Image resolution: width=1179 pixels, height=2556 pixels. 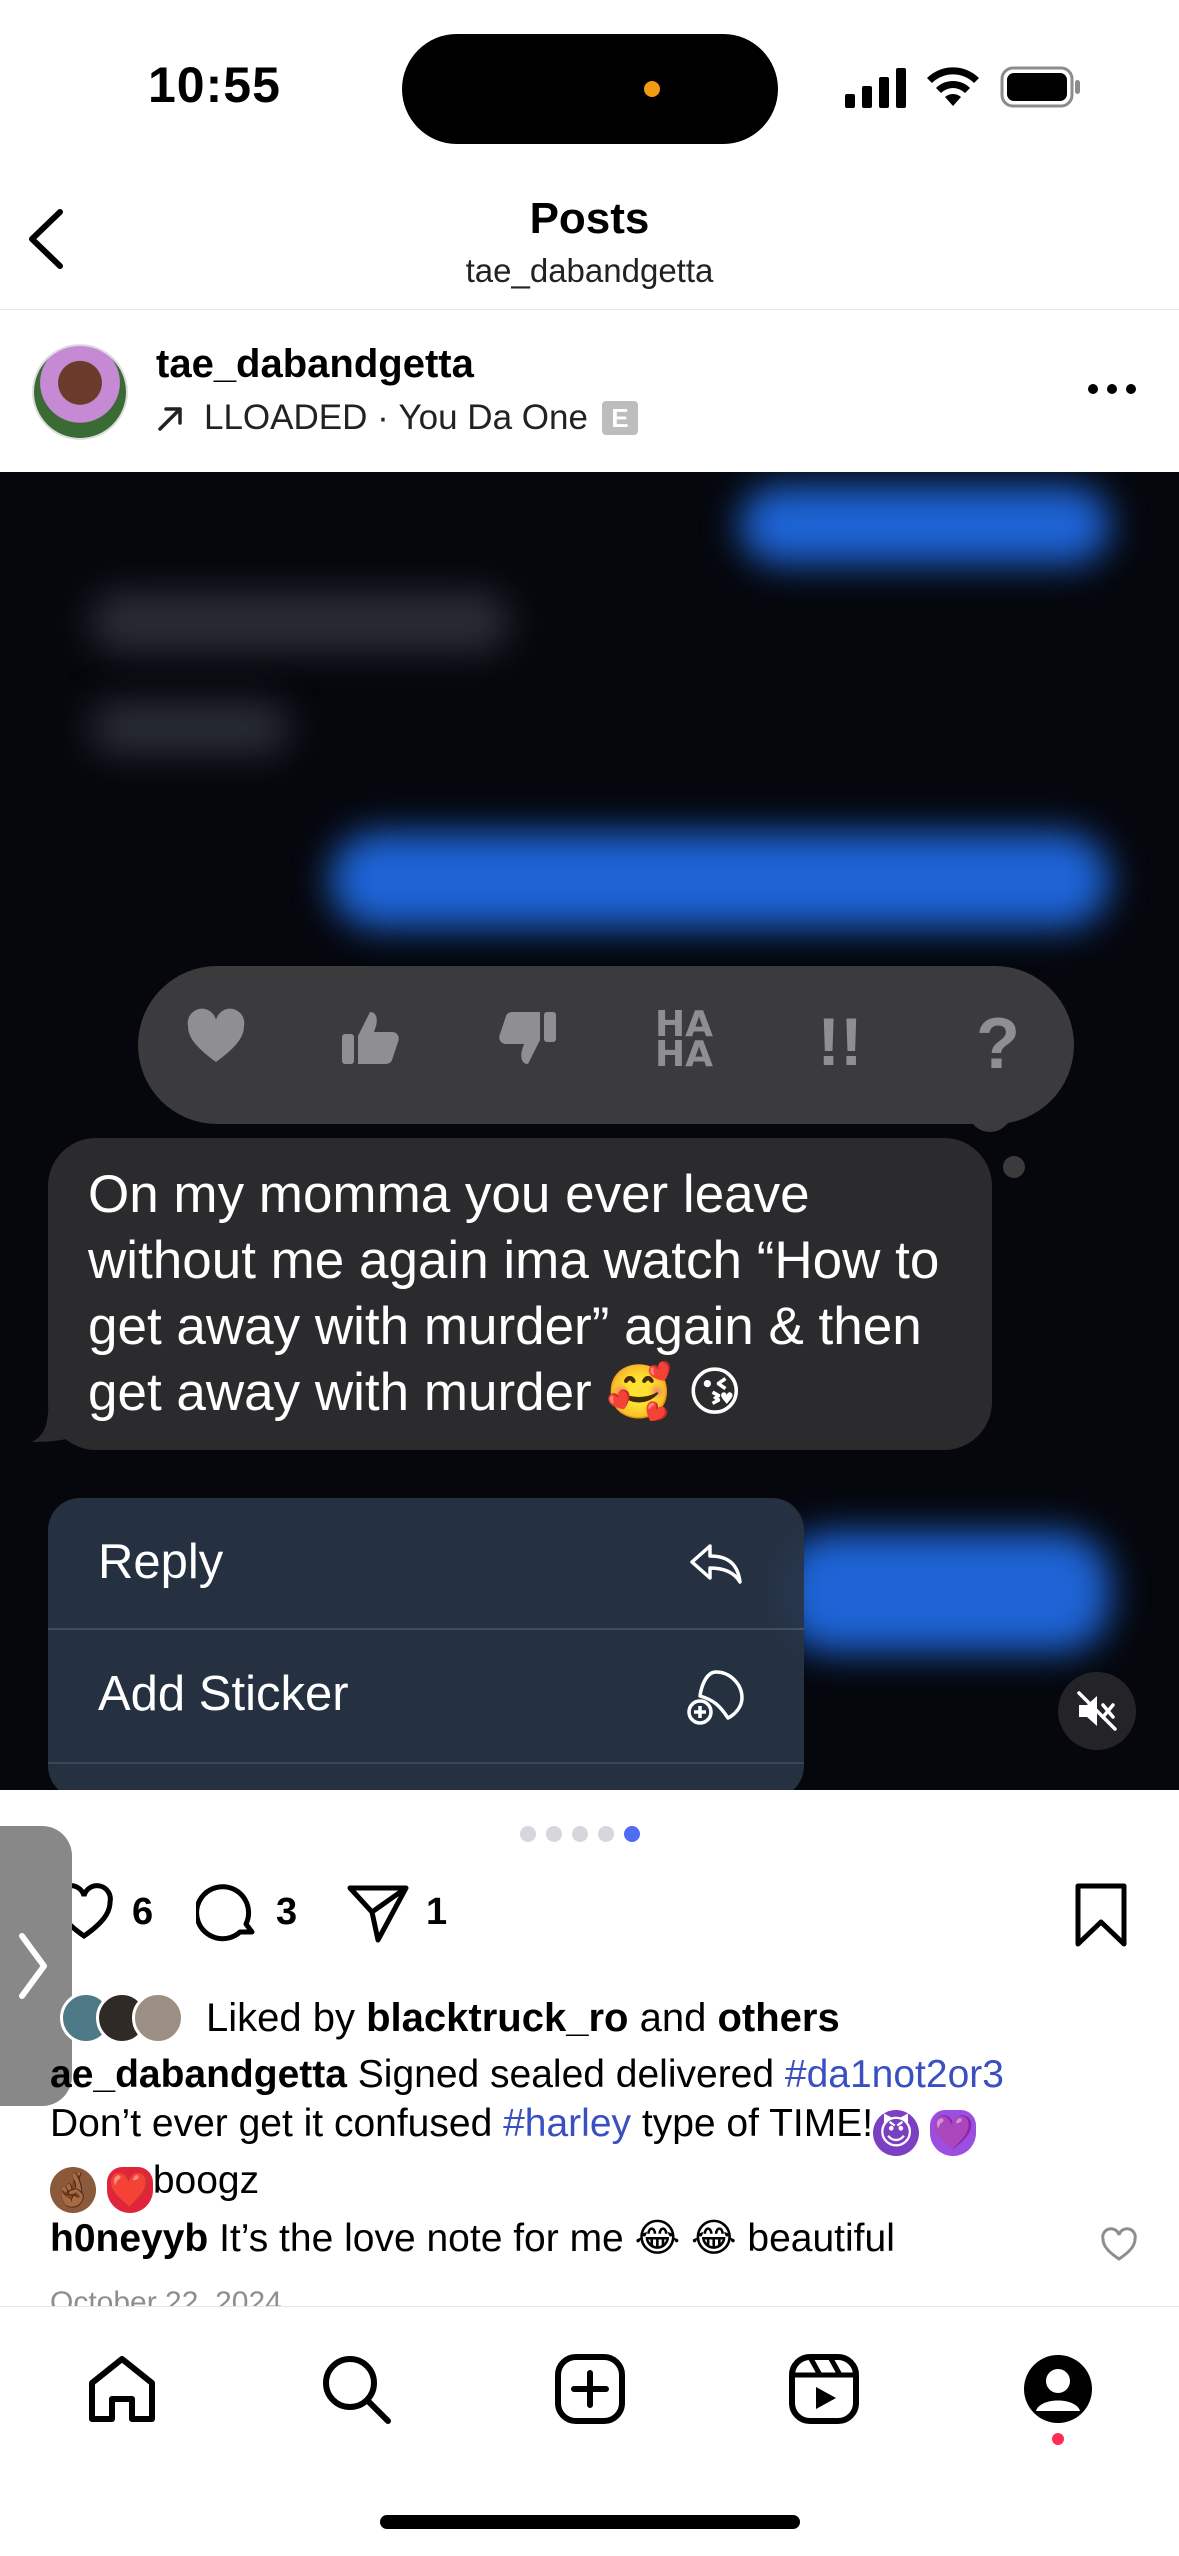 I want to click on caption-text: Signed sealed delivered, so click(x=566, y=2074).